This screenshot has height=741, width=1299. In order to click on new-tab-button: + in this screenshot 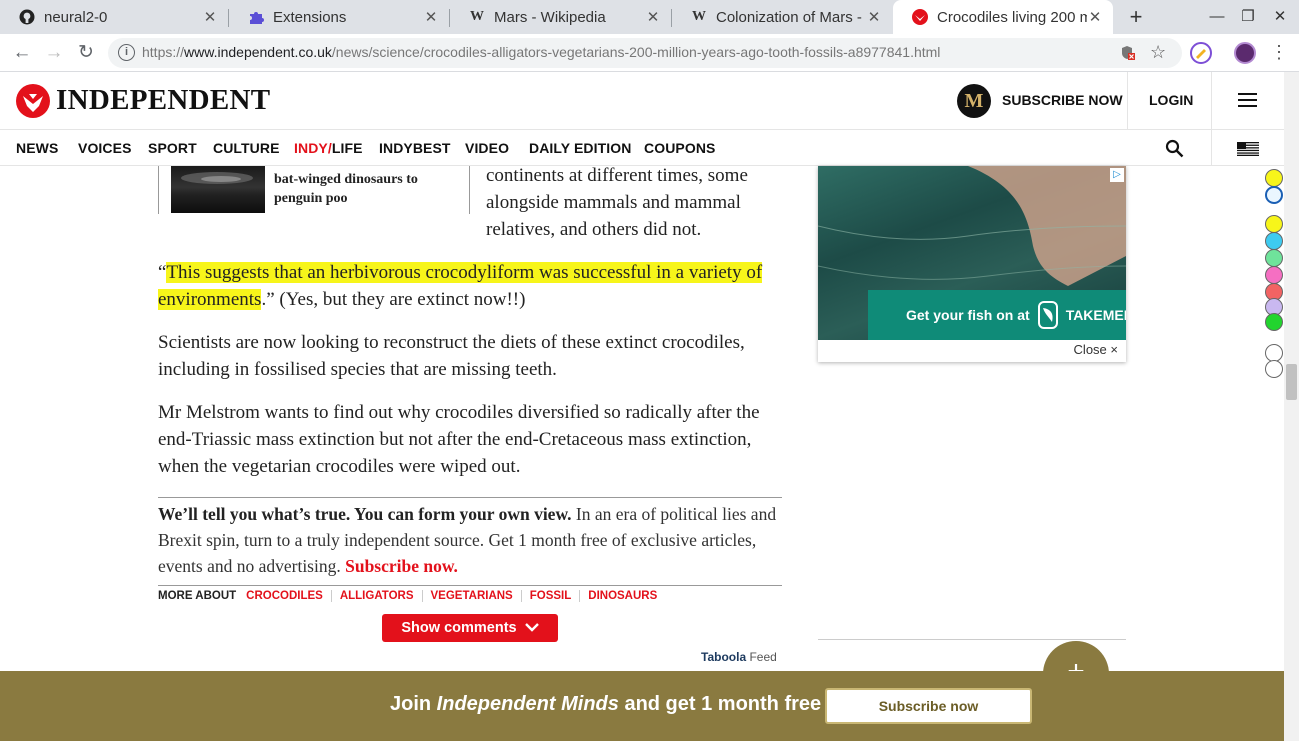, I will do `click(1136, 17)`.